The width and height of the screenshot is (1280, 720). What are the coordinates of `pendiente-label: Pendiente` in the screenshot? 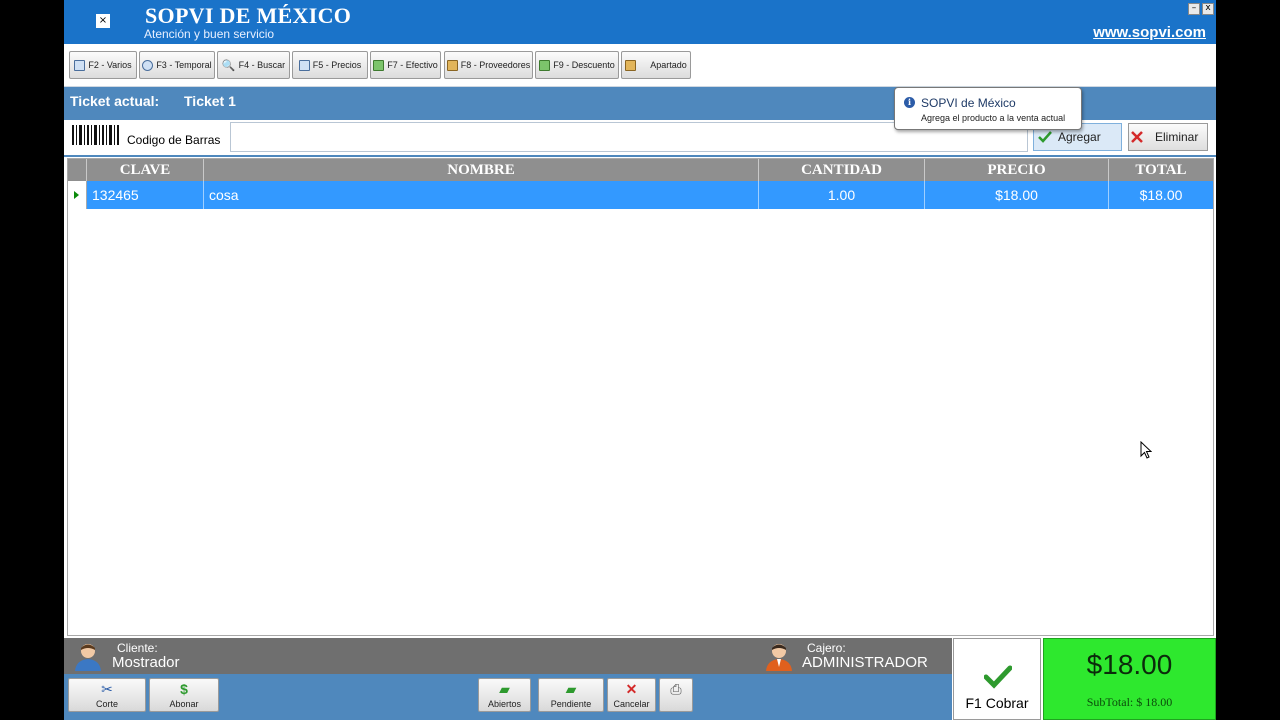 It's located at (571, 704).